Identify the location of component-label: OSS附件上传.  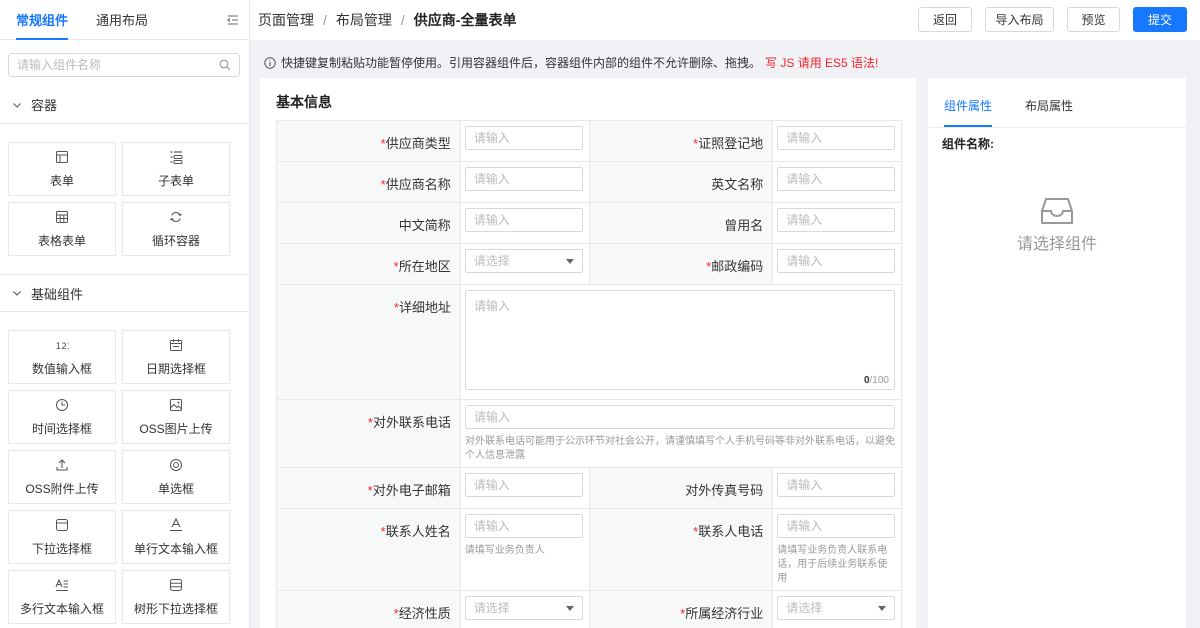
(62, 488).